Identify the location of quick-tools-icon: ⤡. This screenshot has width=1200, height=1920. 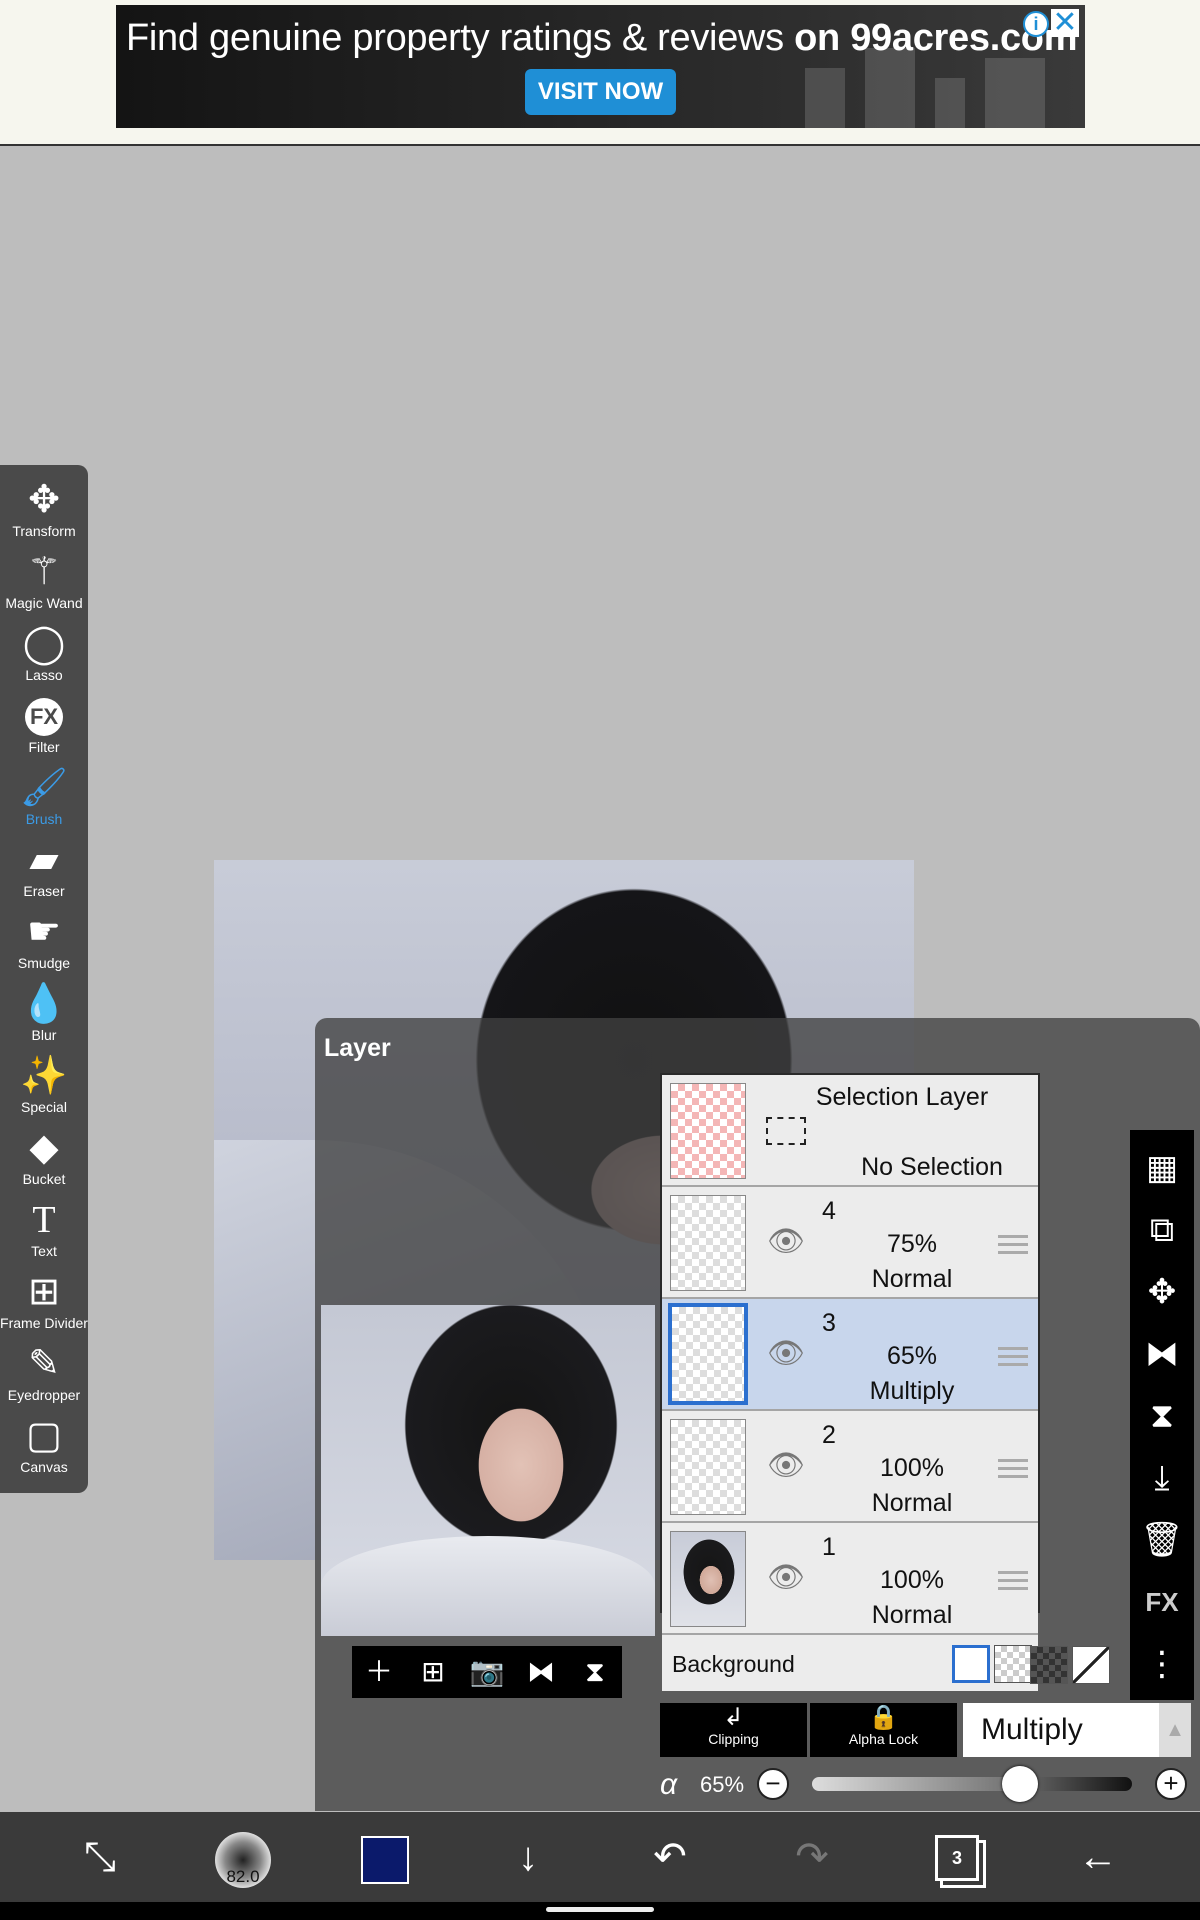
(100, 1857).